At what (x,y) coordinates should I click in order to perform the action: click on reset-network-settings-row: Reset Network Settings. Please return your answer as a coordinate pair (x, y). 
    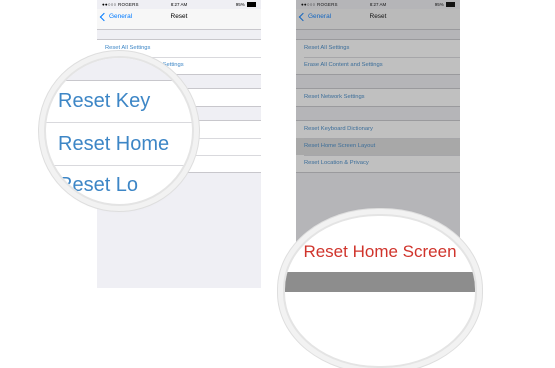
    Looking at the image, I should click on (378, 97).